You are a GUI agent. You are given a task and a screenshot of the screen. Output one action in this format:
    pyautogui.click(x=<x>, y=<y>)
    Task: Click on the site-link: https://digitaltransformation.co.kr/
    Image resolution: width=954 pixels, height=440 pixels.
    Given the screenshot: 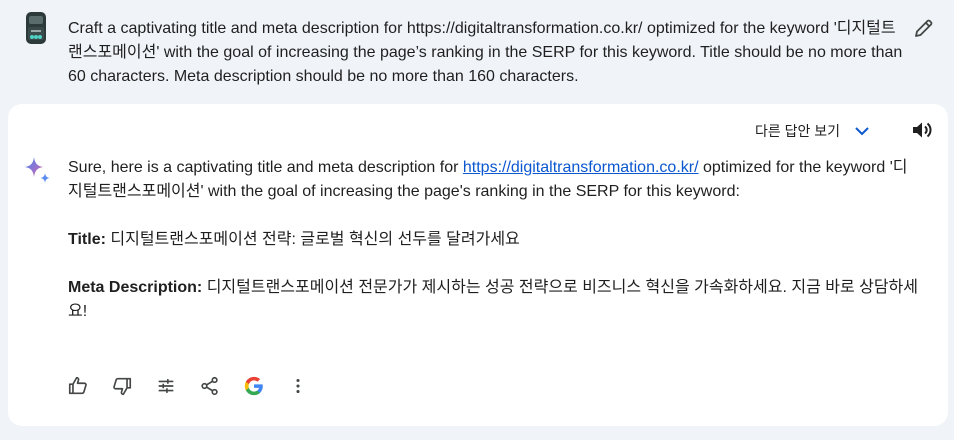 What is the action you would take?
    pyautogui.click(x=581, y=167)
    